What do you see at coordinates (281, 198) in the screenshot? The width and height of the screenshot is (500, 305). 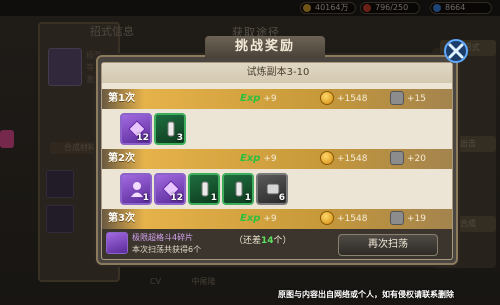 I see `item-qty: 6` at bounding box center [281, 198].